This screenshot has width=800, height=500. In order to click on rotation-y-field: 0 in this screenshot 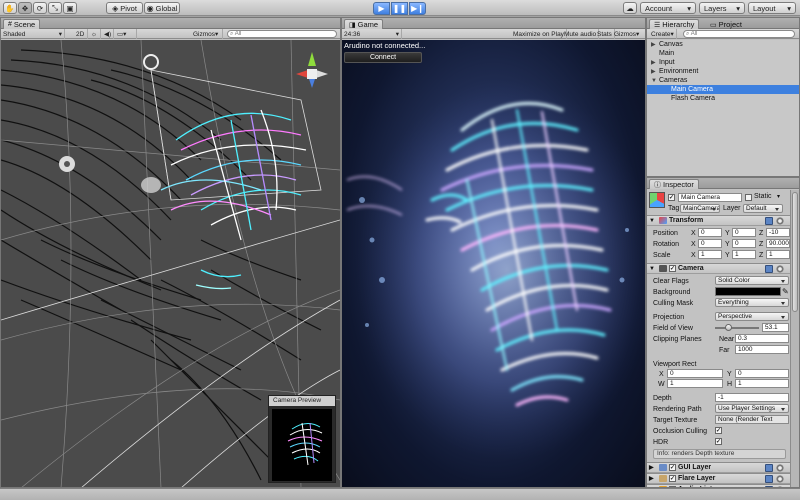, I will do `click(744, 243)`.